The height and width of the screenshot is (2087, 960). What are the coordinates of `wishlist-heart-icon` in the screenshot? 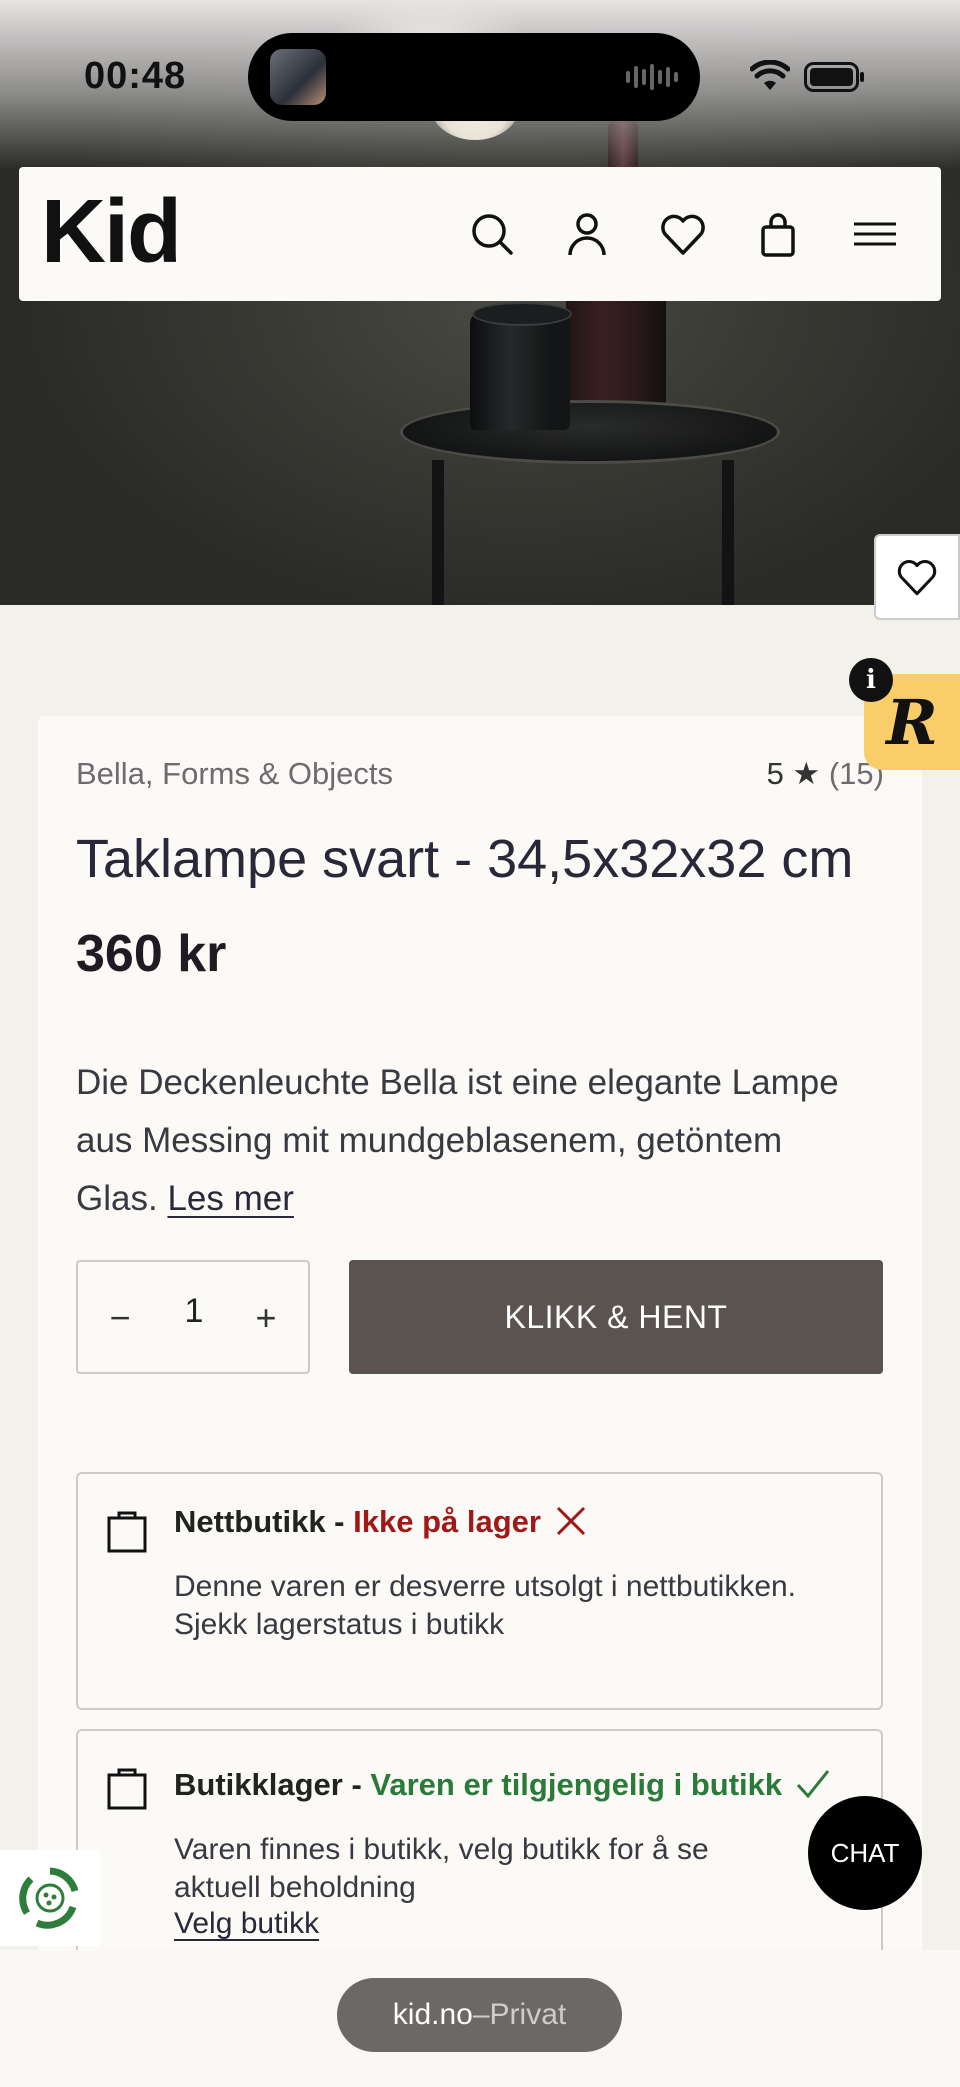 It's located at (683, 234).